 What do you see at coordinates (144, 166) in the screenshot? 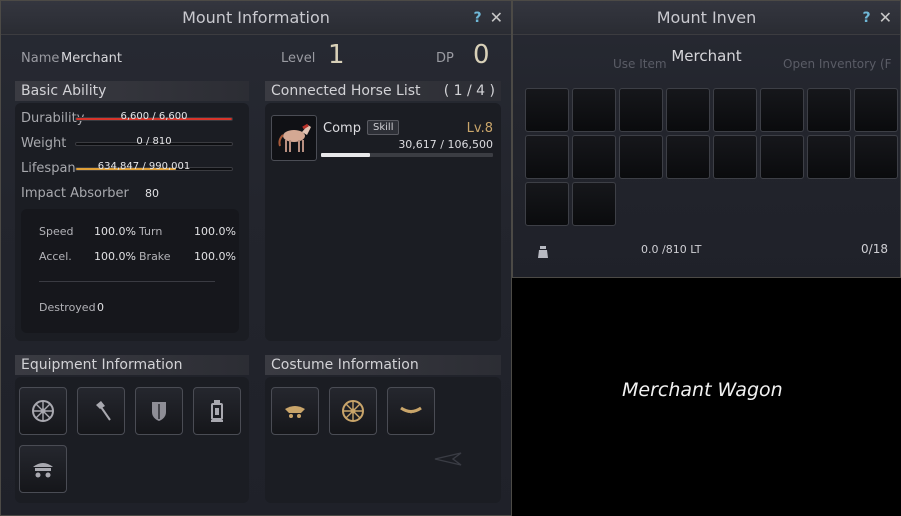
I see `lifespan-text: 634,847 / 990,001` at bounding box center [144, 166].